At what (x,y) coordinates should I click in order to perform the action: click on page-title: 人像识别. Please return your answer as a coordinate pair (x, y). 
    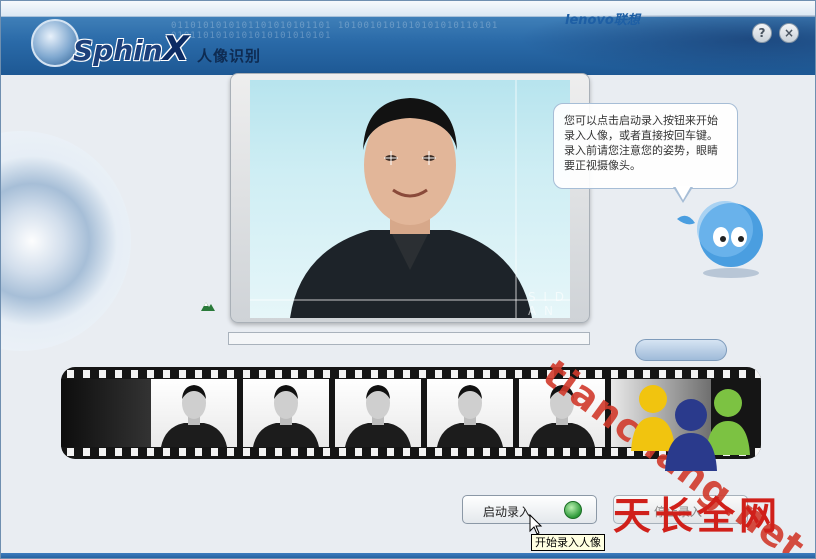
    Looking at the image, I should click on (229, 56).